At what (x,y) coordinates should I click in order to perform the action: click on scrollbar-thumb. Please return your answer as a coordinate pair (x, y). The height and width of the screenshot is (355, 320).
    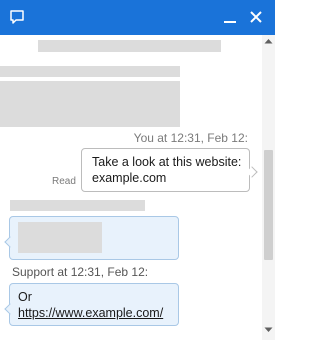
    Looking at the image, I should click on (268, 205).